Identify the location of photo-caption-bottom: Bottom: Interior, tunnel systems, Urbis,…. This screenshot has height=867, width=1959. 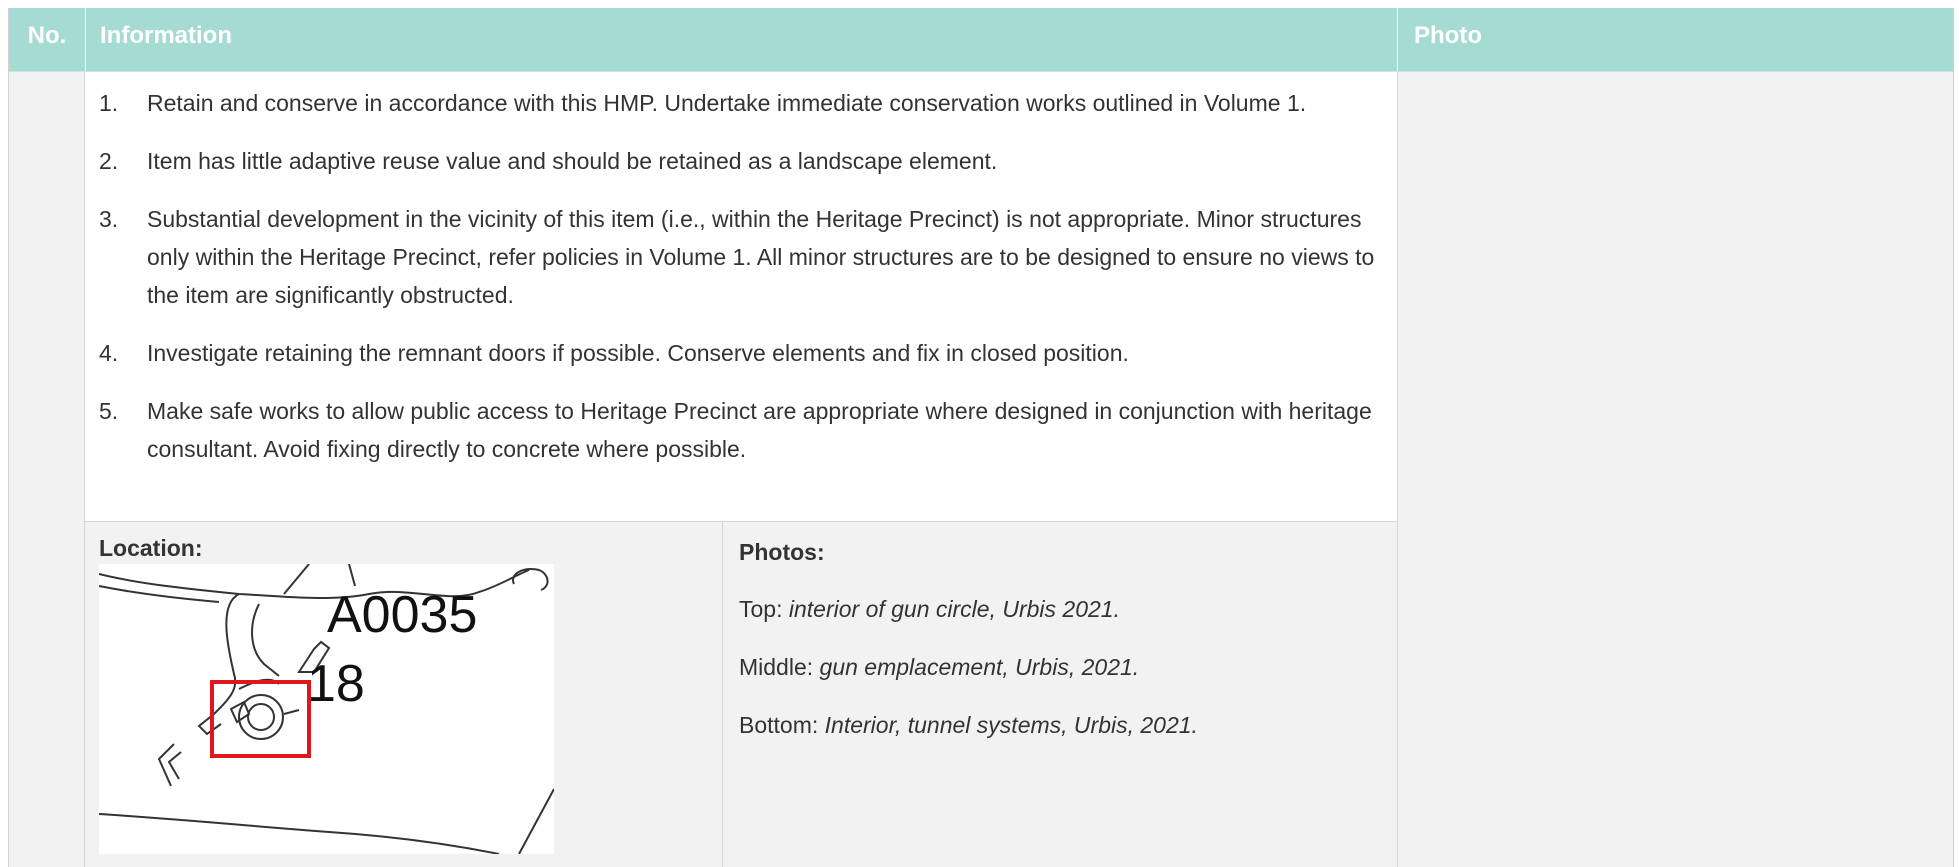
(968, 725).